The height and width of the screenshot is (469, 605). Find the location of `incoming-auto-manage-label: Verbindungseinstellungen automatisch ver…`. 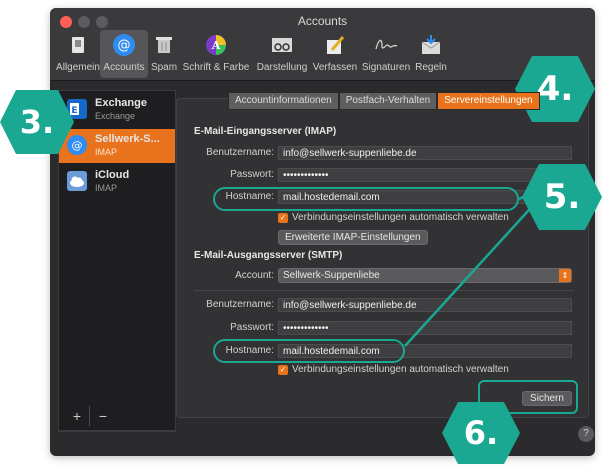

incoming-auto-manage-label: Verbindungseinstellungen automatisch ver… is located at coordinates (400, 217).